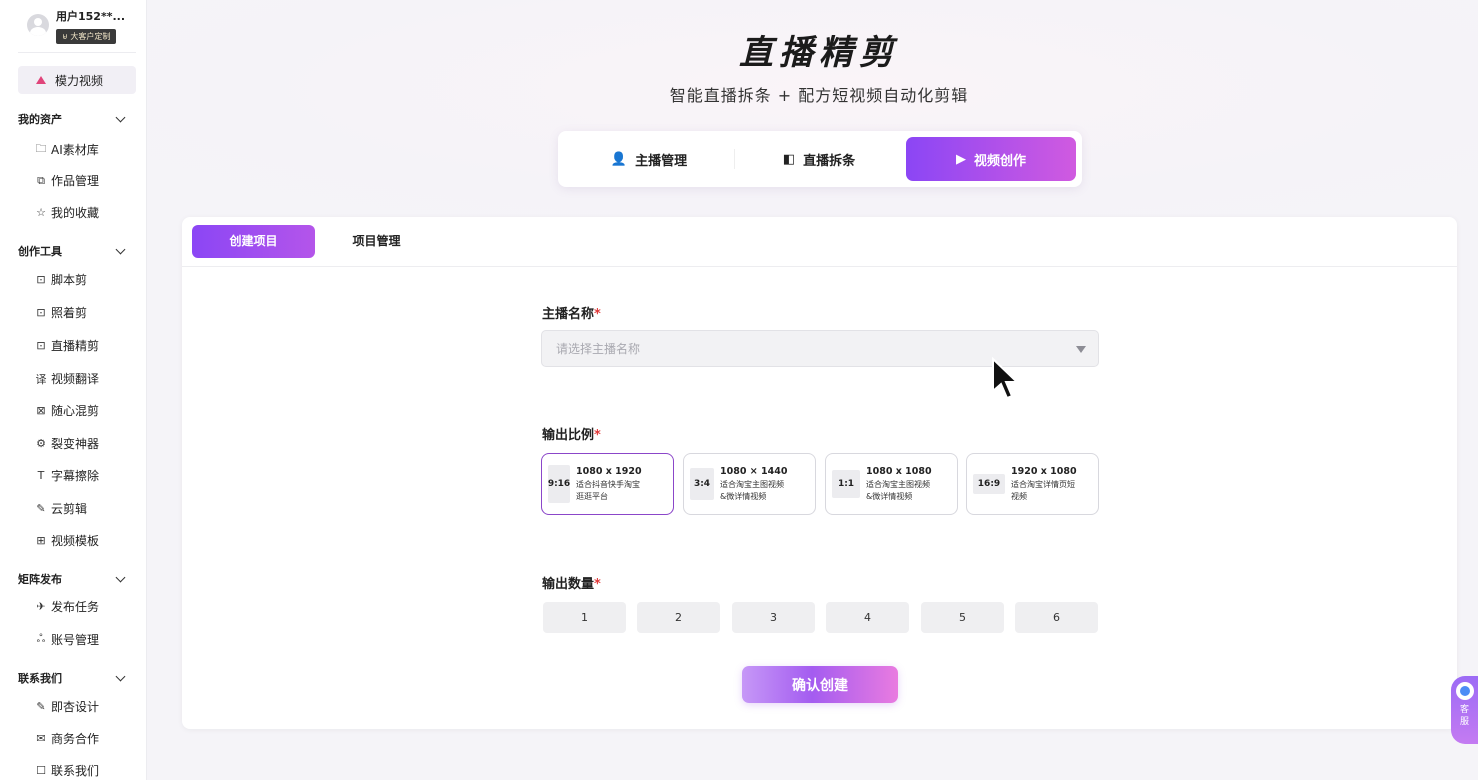  Describe the element at coordinates (75, 444) in the screenshot. I see `sidebar-item-label: 裂变神器` at that location.